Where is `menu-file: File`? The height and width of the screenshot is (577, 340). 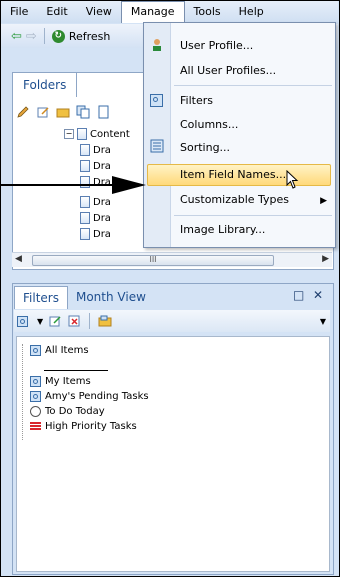 menu-file: File is located at coordinates (19, 12).